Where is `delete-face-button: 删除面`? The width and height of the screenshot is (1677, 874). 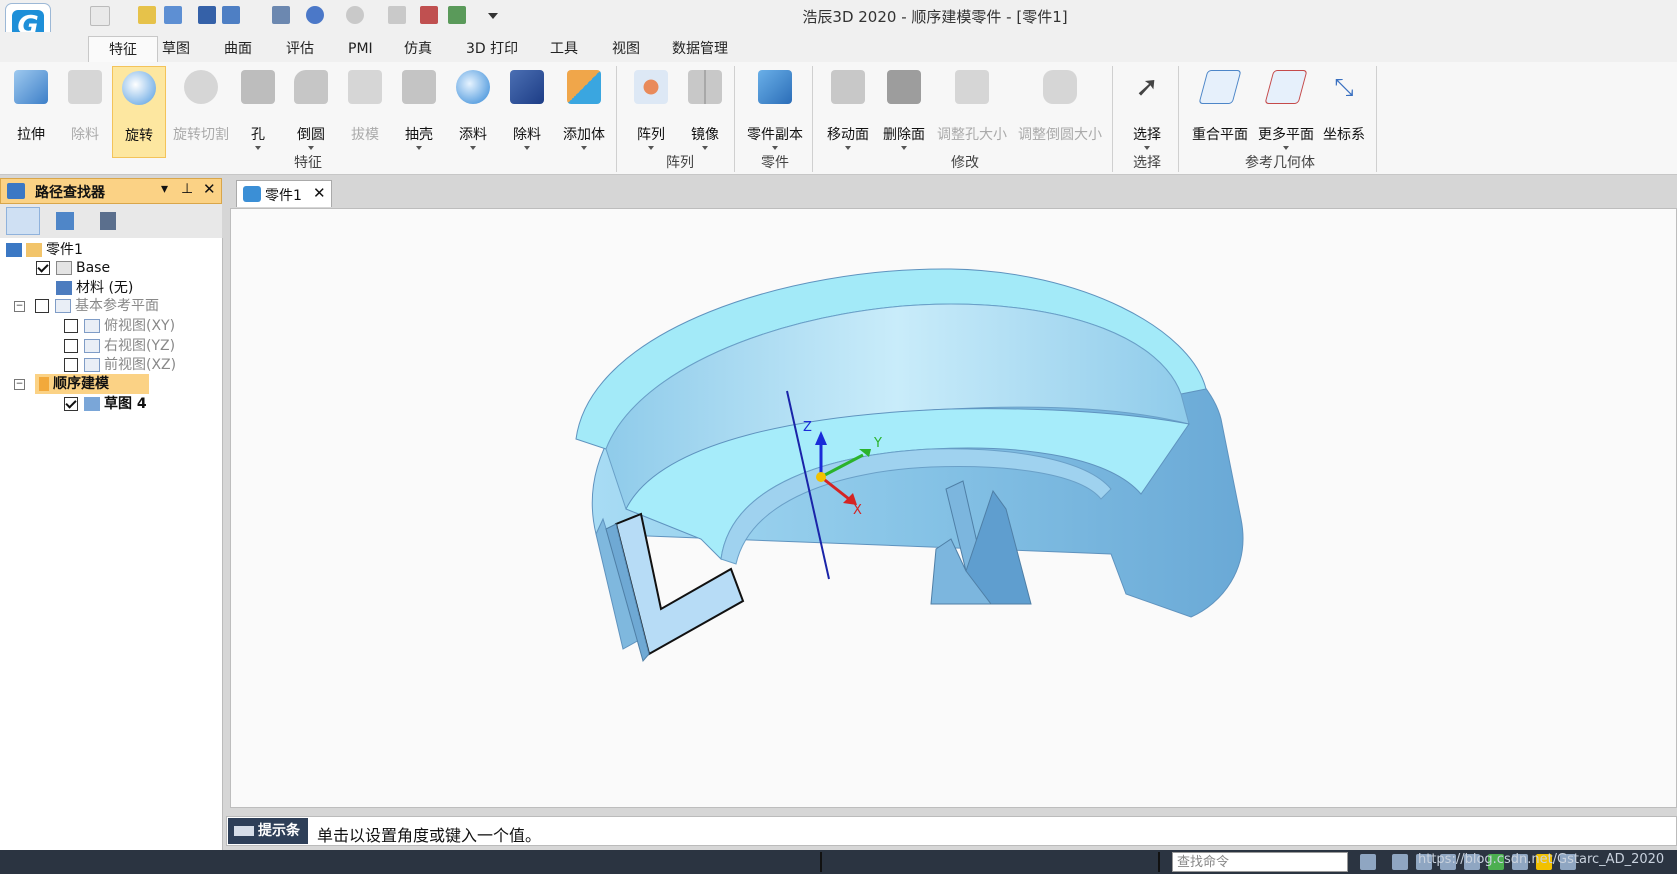
delete-face-button: 删除面 is located at coordinates (904, 111).